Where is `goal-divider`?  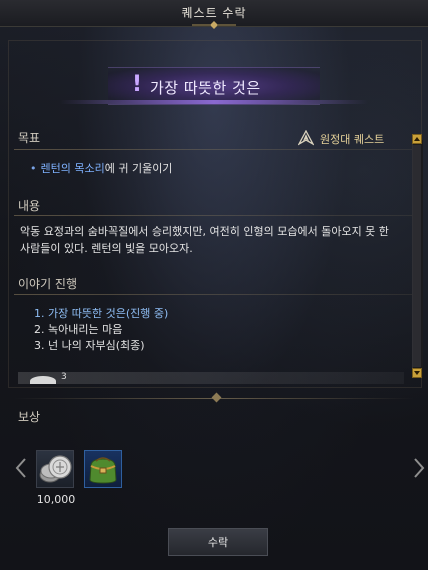 goal-divider is located at coordinates (214, 149).